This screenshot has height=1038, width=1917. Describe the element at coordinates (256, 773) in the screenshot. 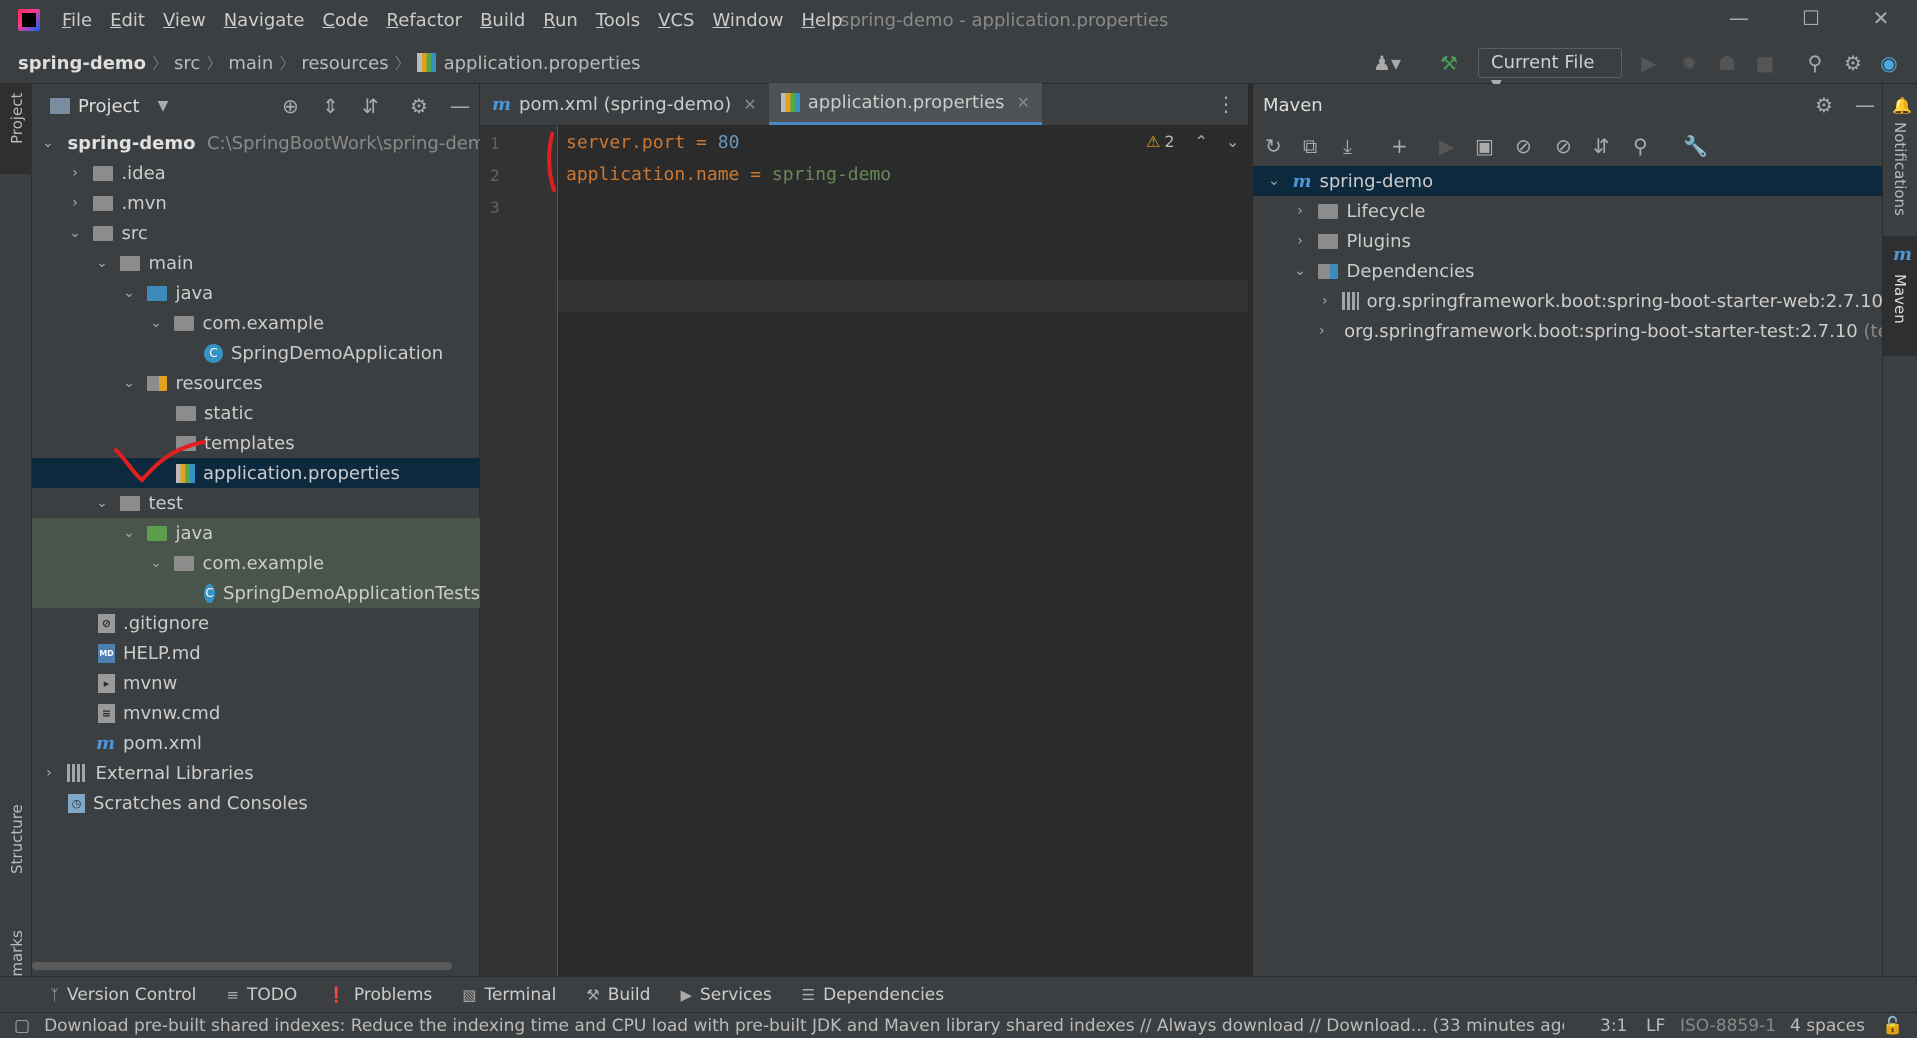

I see `tree-item-external-libraries: › External Libraries` at that location.